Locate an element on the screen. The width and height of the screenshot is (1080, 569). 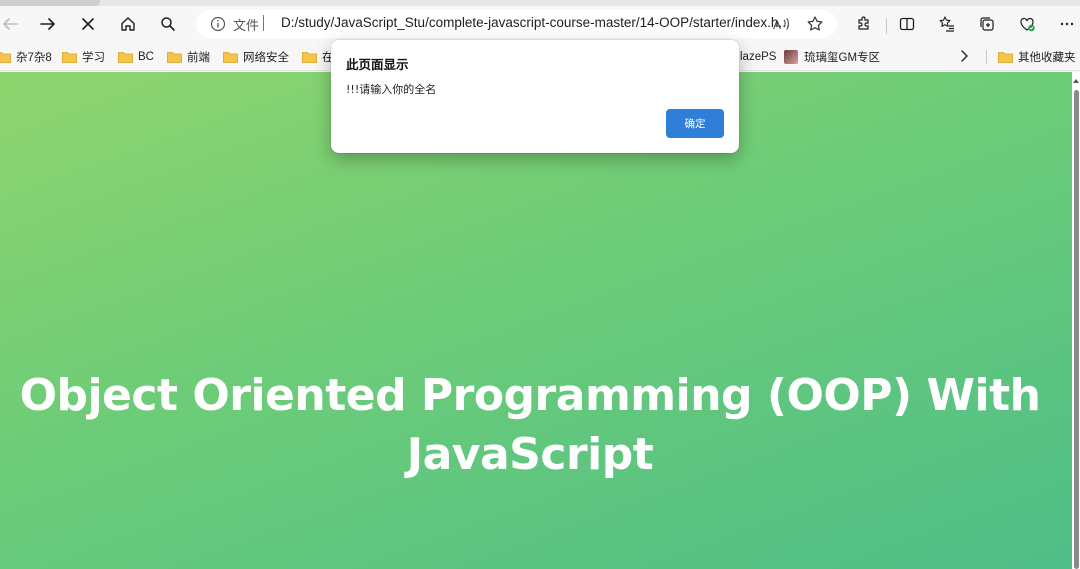
favorites-button is located at coordinates (947, 24).